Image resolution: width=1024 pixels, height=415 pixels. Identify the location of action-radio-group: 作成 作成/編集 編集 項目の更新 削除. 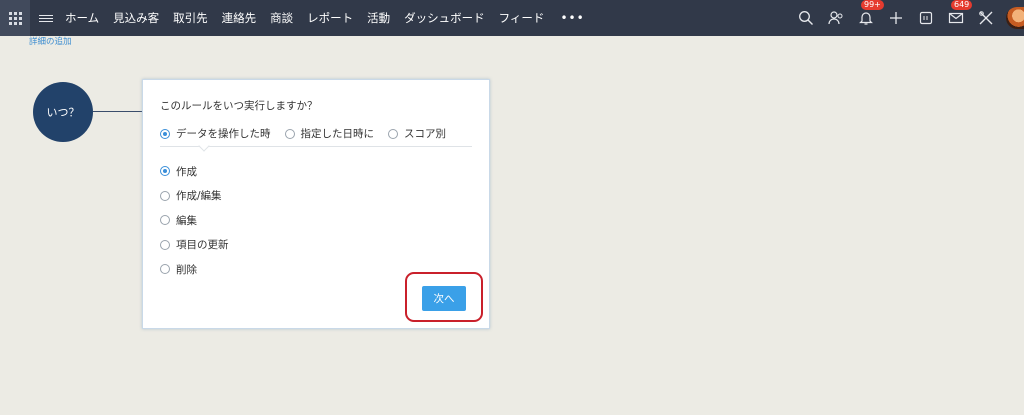
(194, 220).